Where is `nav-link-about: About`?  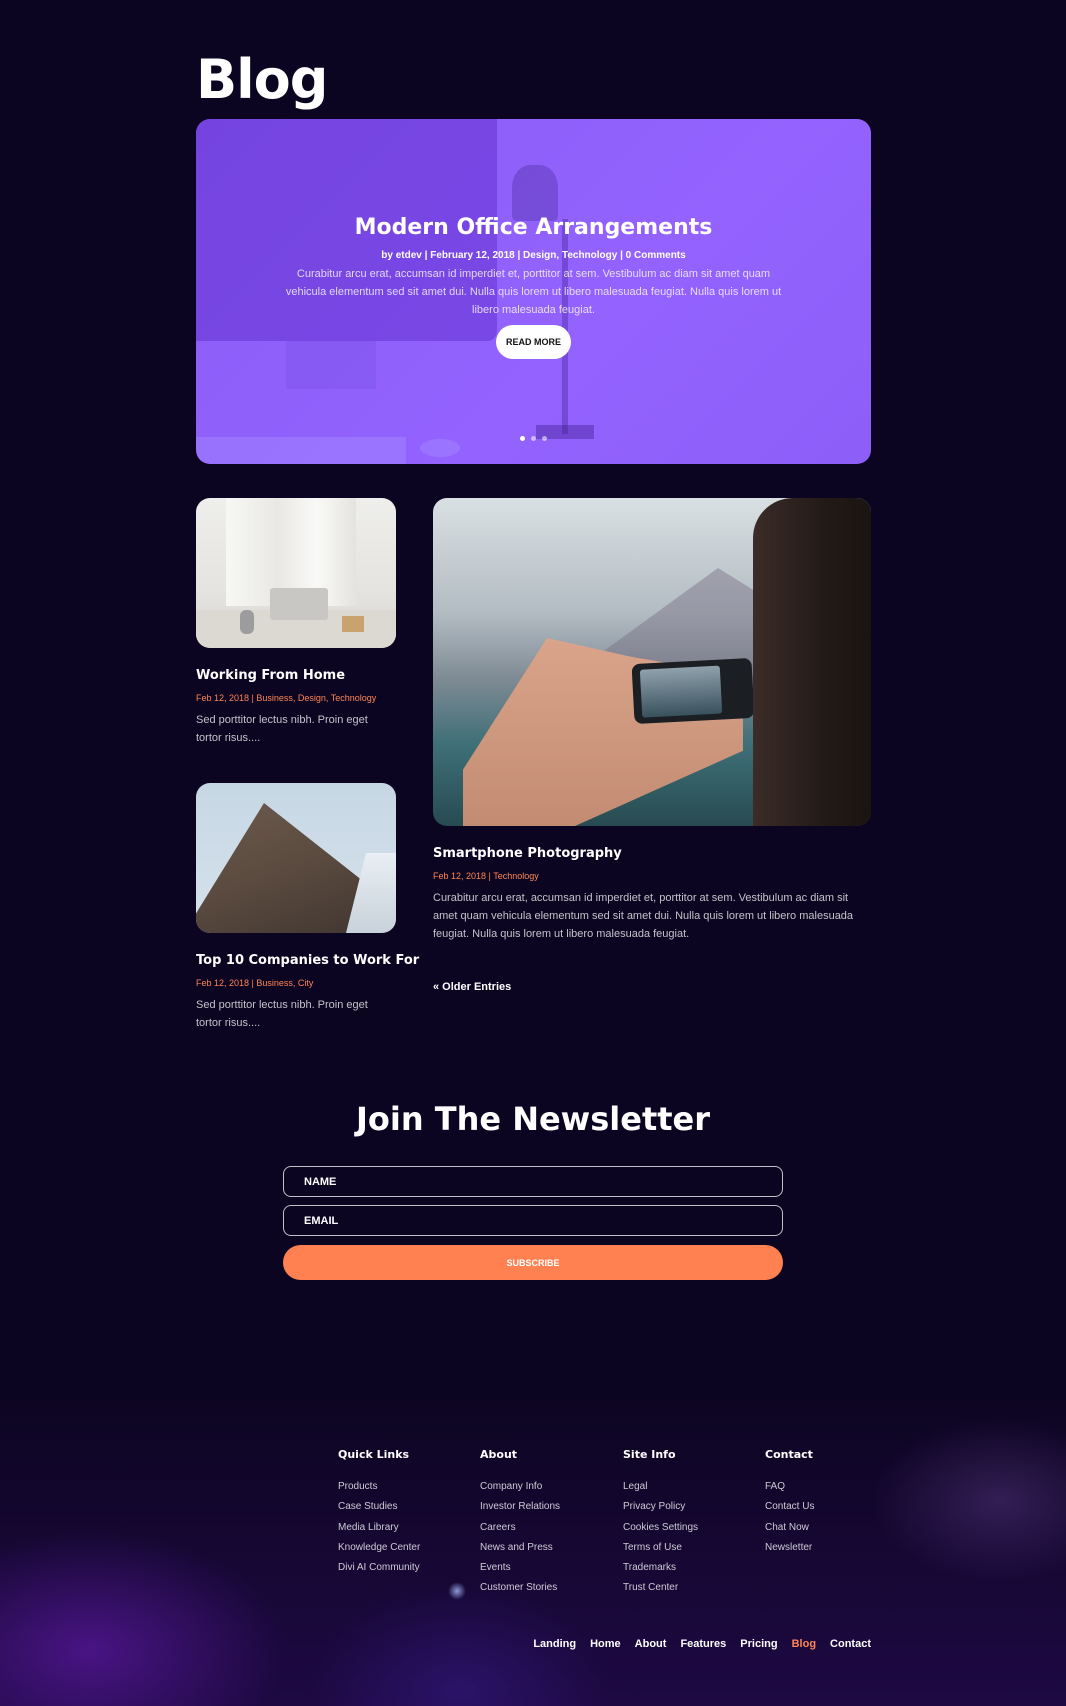
nav-link-about: About is located at coordinates (651, 1644).